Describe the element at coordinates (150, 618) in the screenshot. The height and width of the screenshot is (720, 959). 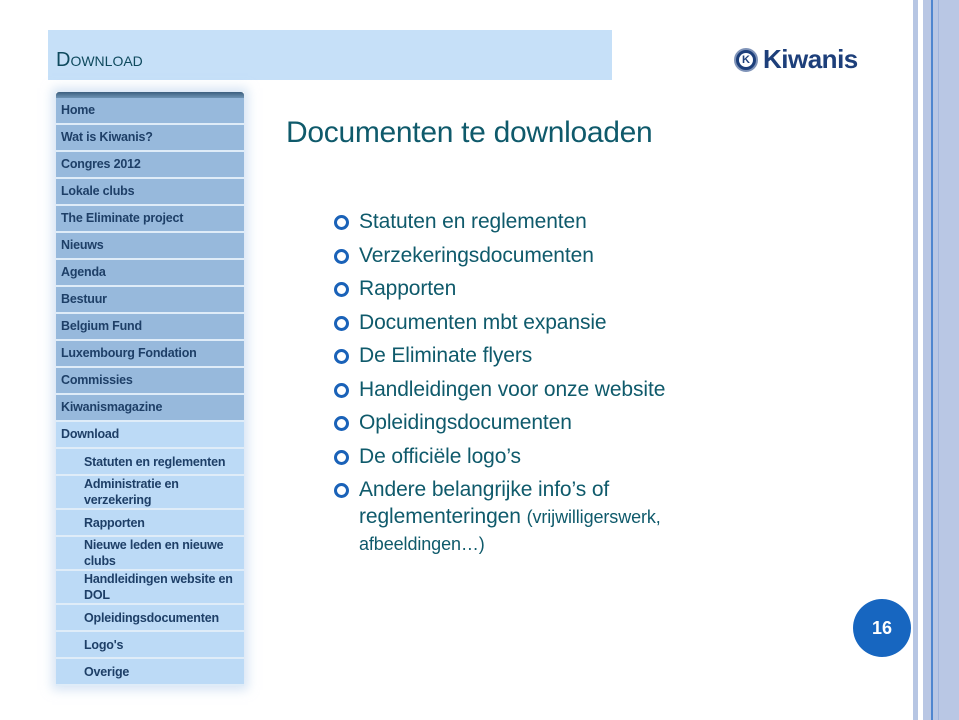
I see `sidebar-subitem-opleidingsdocumenten: Opleidingsdocumenten` at that location.